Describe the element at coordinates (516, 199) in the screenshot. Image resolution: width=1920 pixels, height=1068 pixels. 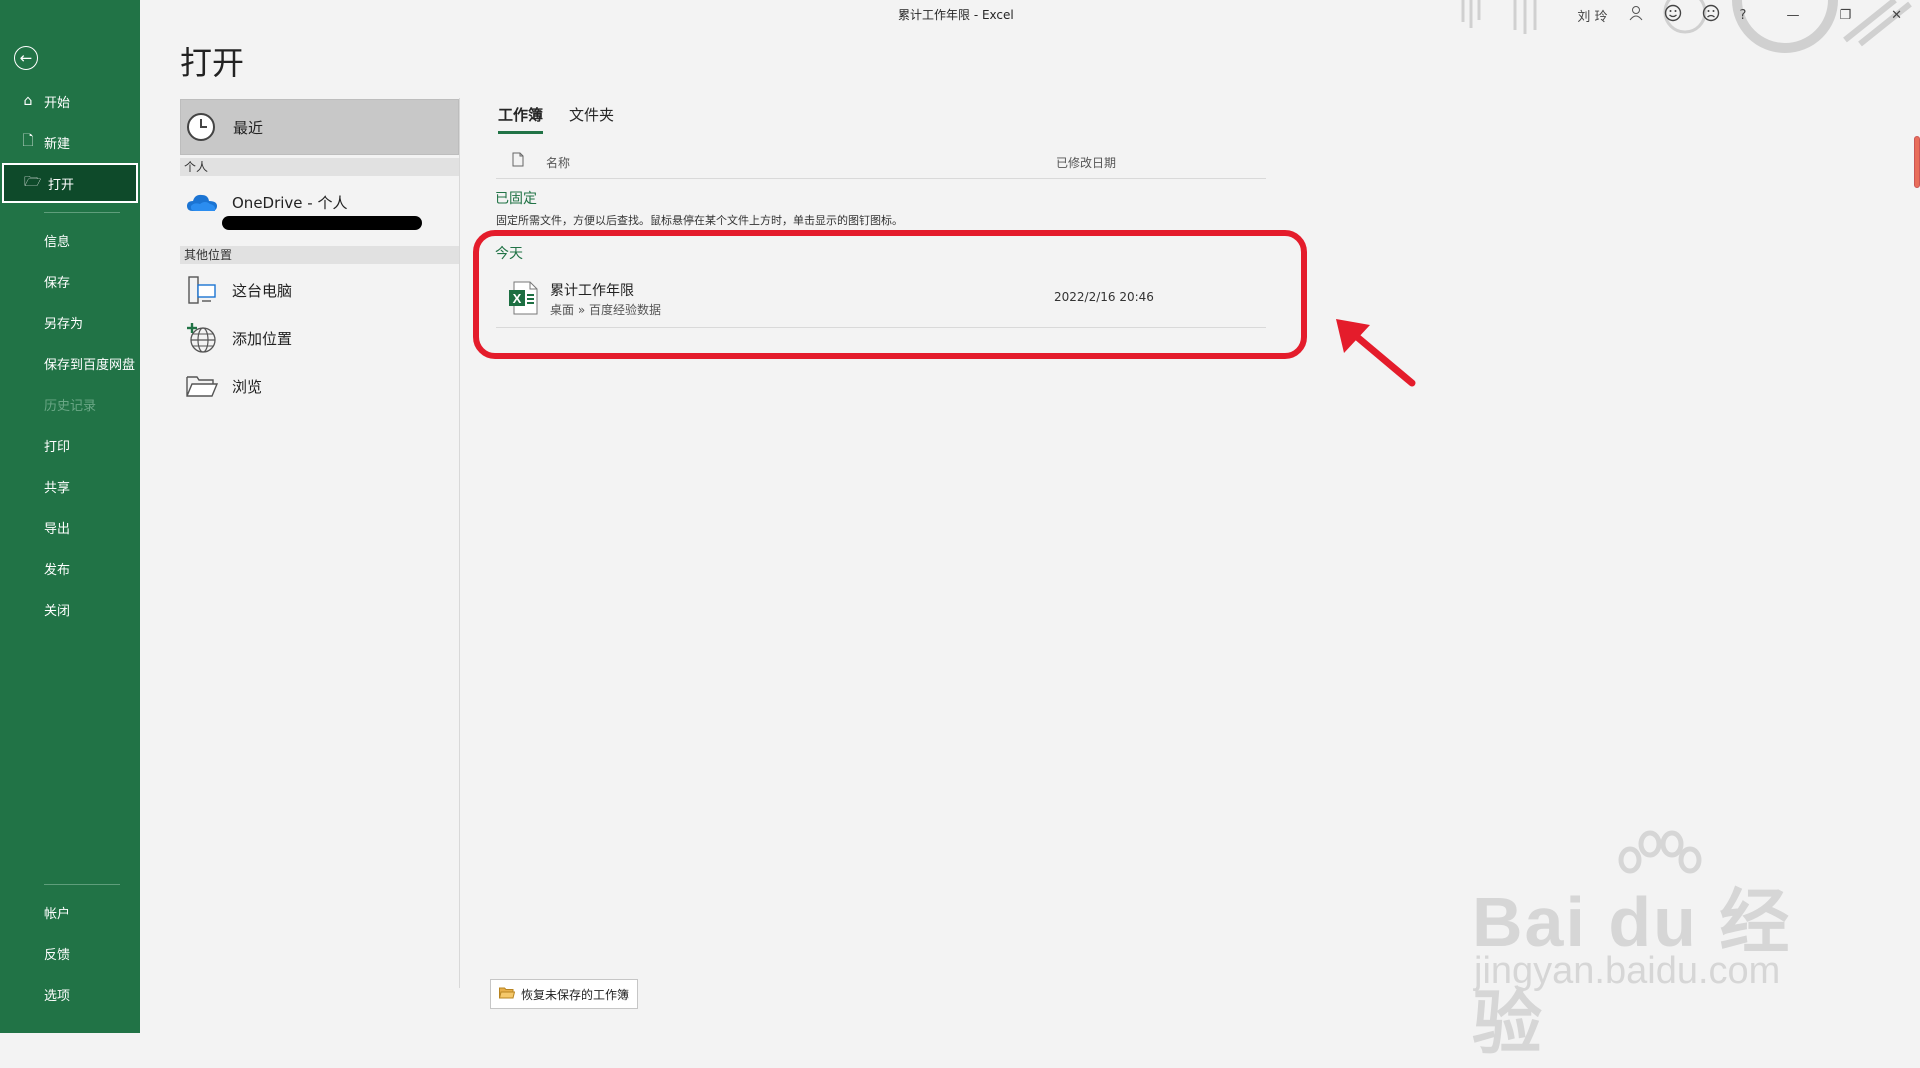
I see `group-pinned: 已固定` at that location.